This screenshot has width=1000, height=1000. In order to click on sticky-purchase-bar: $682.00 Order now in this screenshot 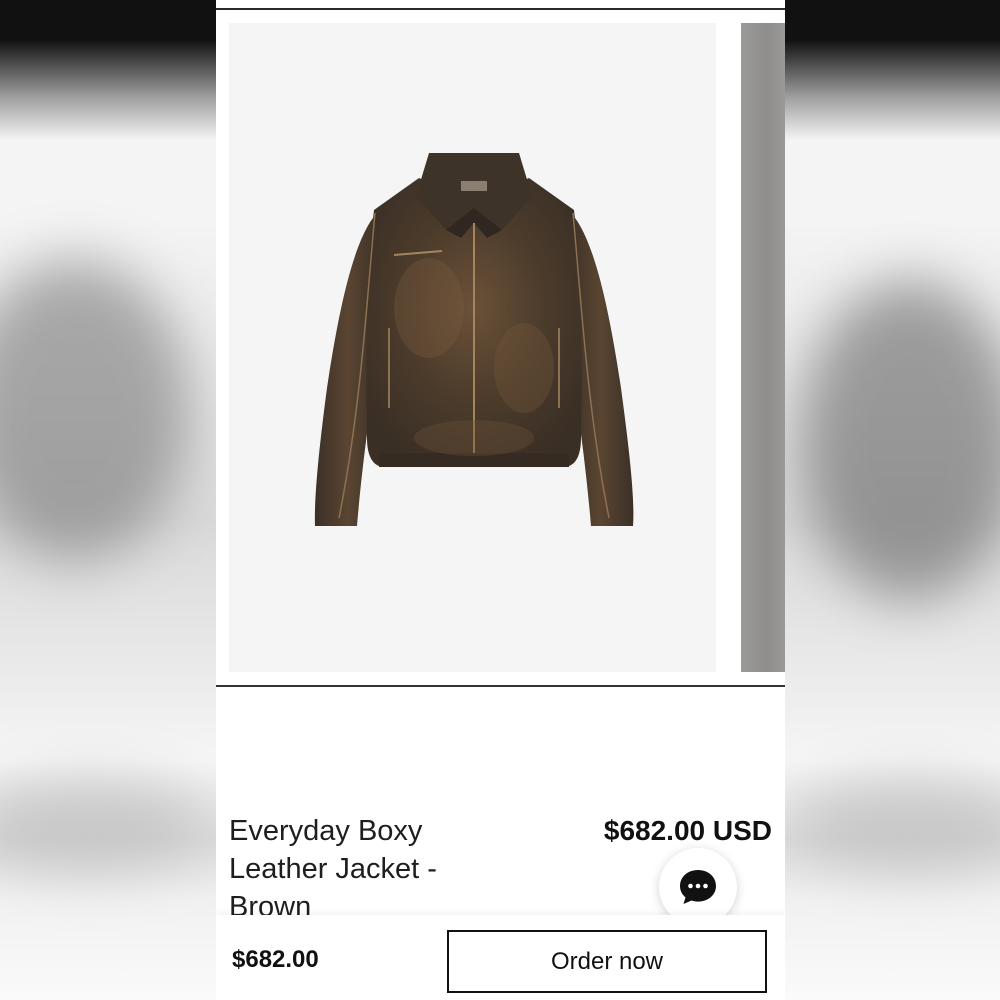, I will do `click(500, 957)`.